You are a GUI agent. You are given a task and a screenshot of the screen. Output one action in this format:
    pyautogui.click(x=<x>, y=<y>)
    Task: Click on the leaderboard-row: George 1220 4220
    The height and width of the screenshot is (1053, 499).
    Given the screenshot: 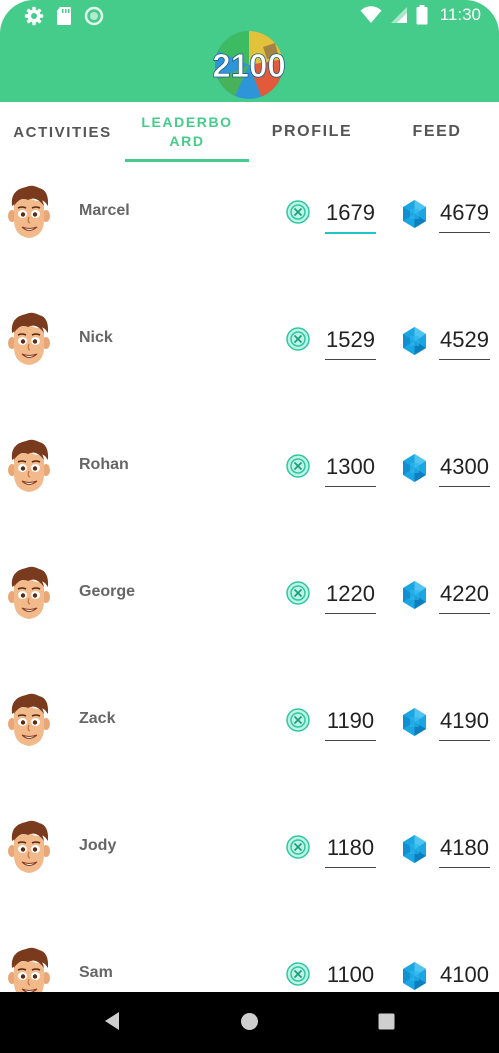 What is the action you would take?
    pyautogui.click(x=249, y=608)
    